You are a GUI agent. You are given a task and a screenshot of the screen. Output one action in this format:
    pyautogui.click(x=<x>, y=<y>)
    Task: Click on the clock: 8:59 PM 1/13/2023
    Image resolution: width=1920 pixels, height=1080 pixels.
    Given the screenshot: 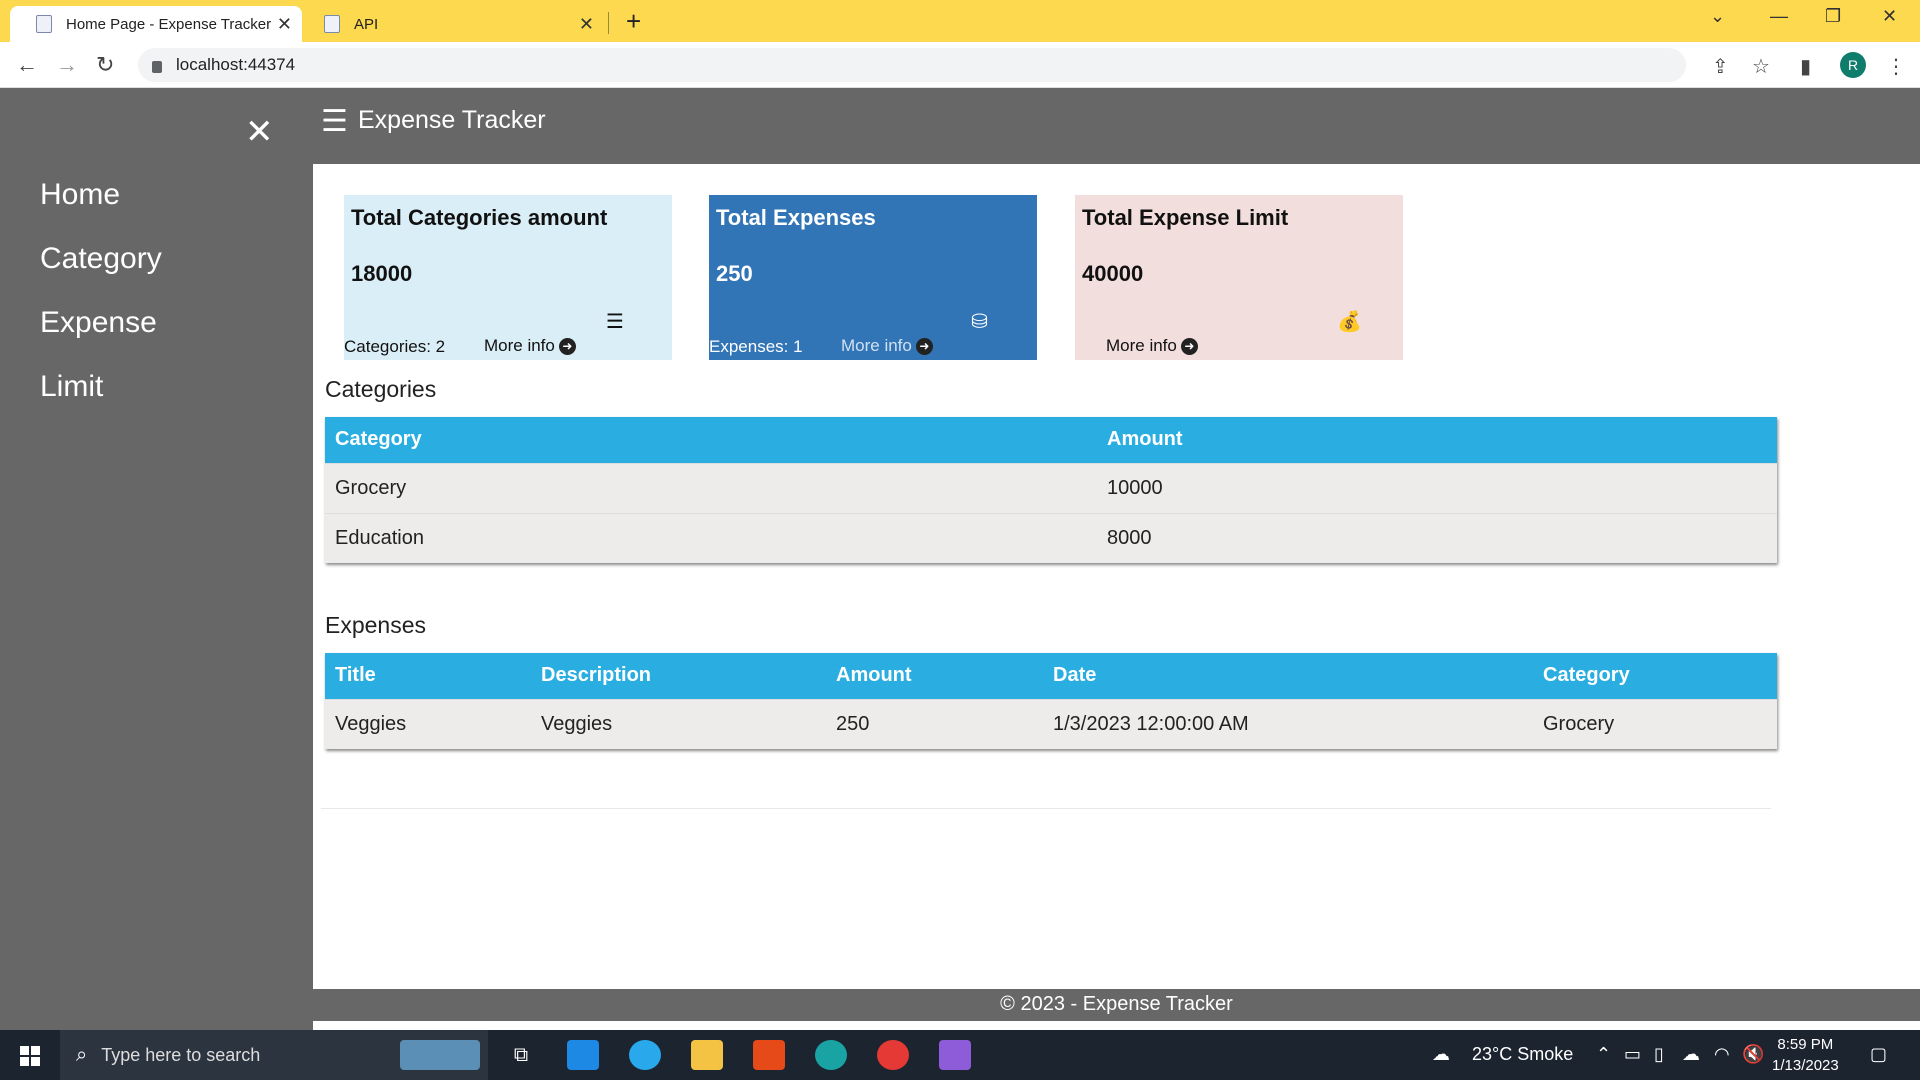 What is the action you would take?
    pyautogui.click(x=1805, y=1055)
    